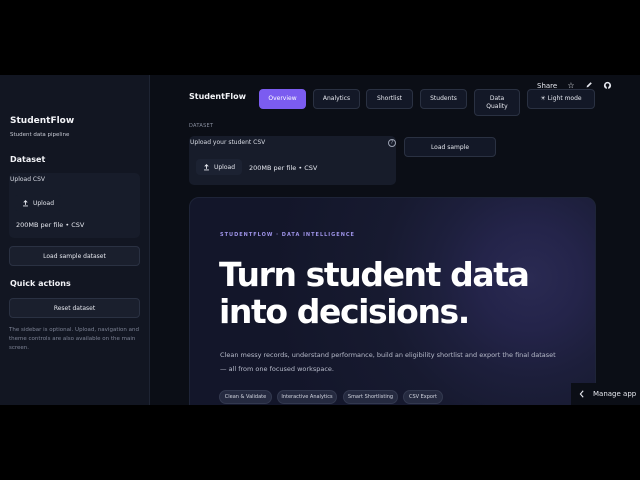 This screenshot has height=480, width=640. Describe the element at coordinates (245, 397) in the screenshot. I see `chip-clean-validate: Clean & Validate` at that location.